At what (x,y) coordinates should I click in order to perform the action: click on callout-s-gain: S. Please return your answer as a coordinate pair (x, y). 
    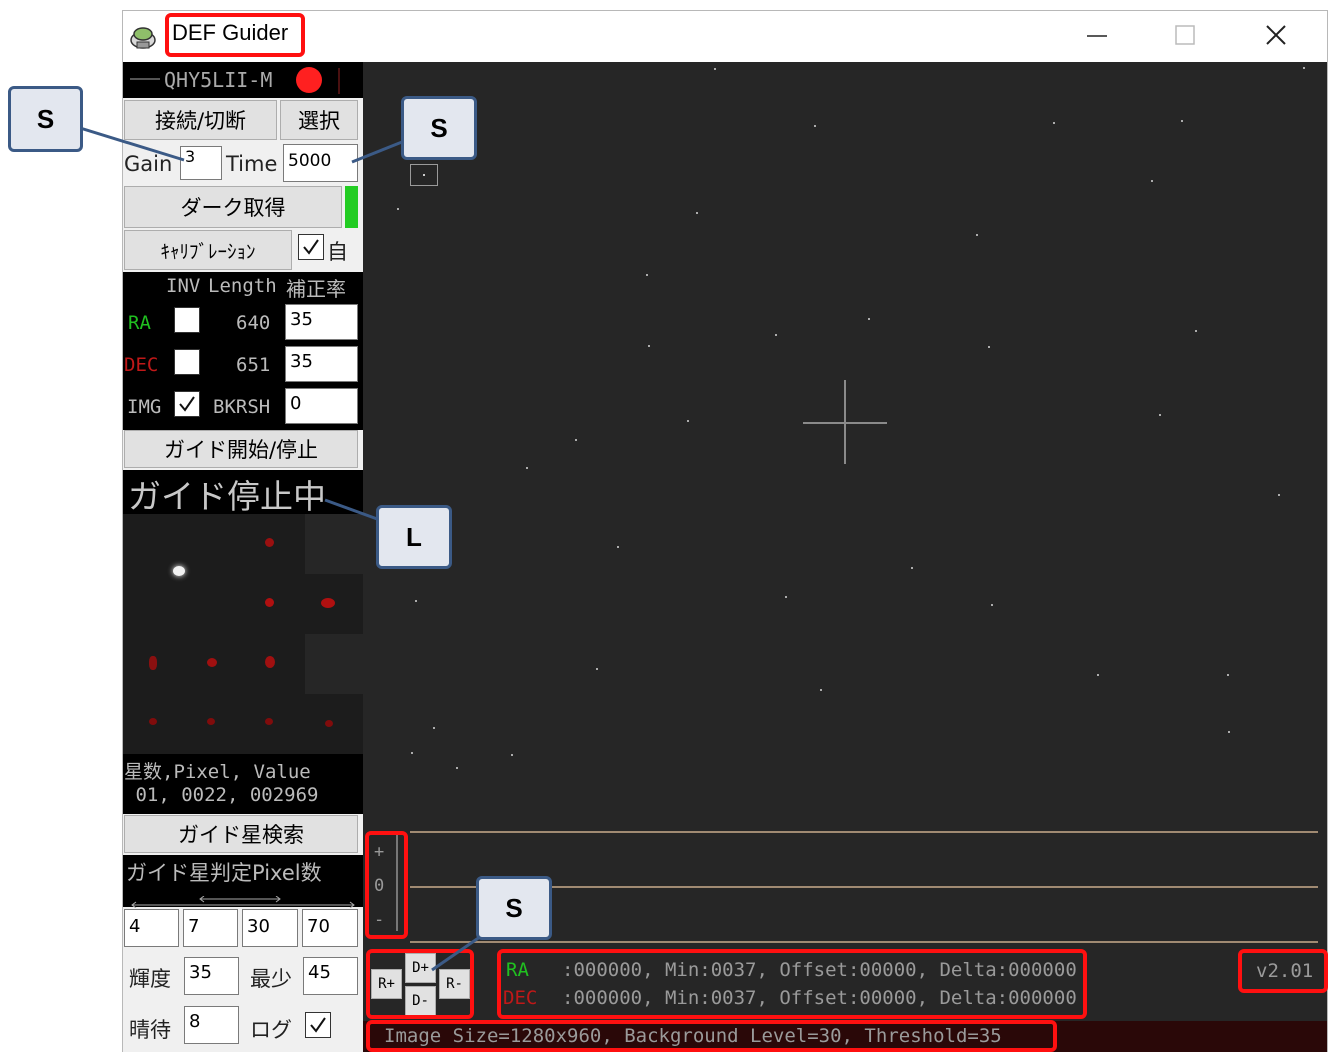
    Looking at the image, I should click on (45, 119).